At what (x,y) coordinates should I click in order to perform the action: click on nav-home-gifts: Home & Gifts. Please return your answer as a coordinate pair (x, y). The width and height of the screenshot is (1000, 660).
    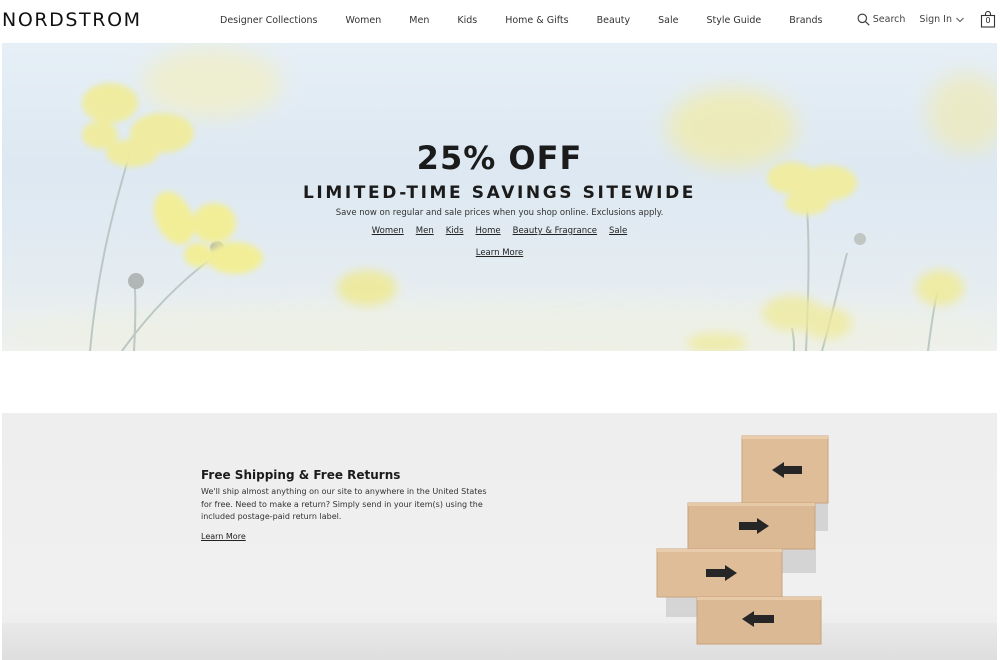
    Looking at the image, I should click on (536, 20).